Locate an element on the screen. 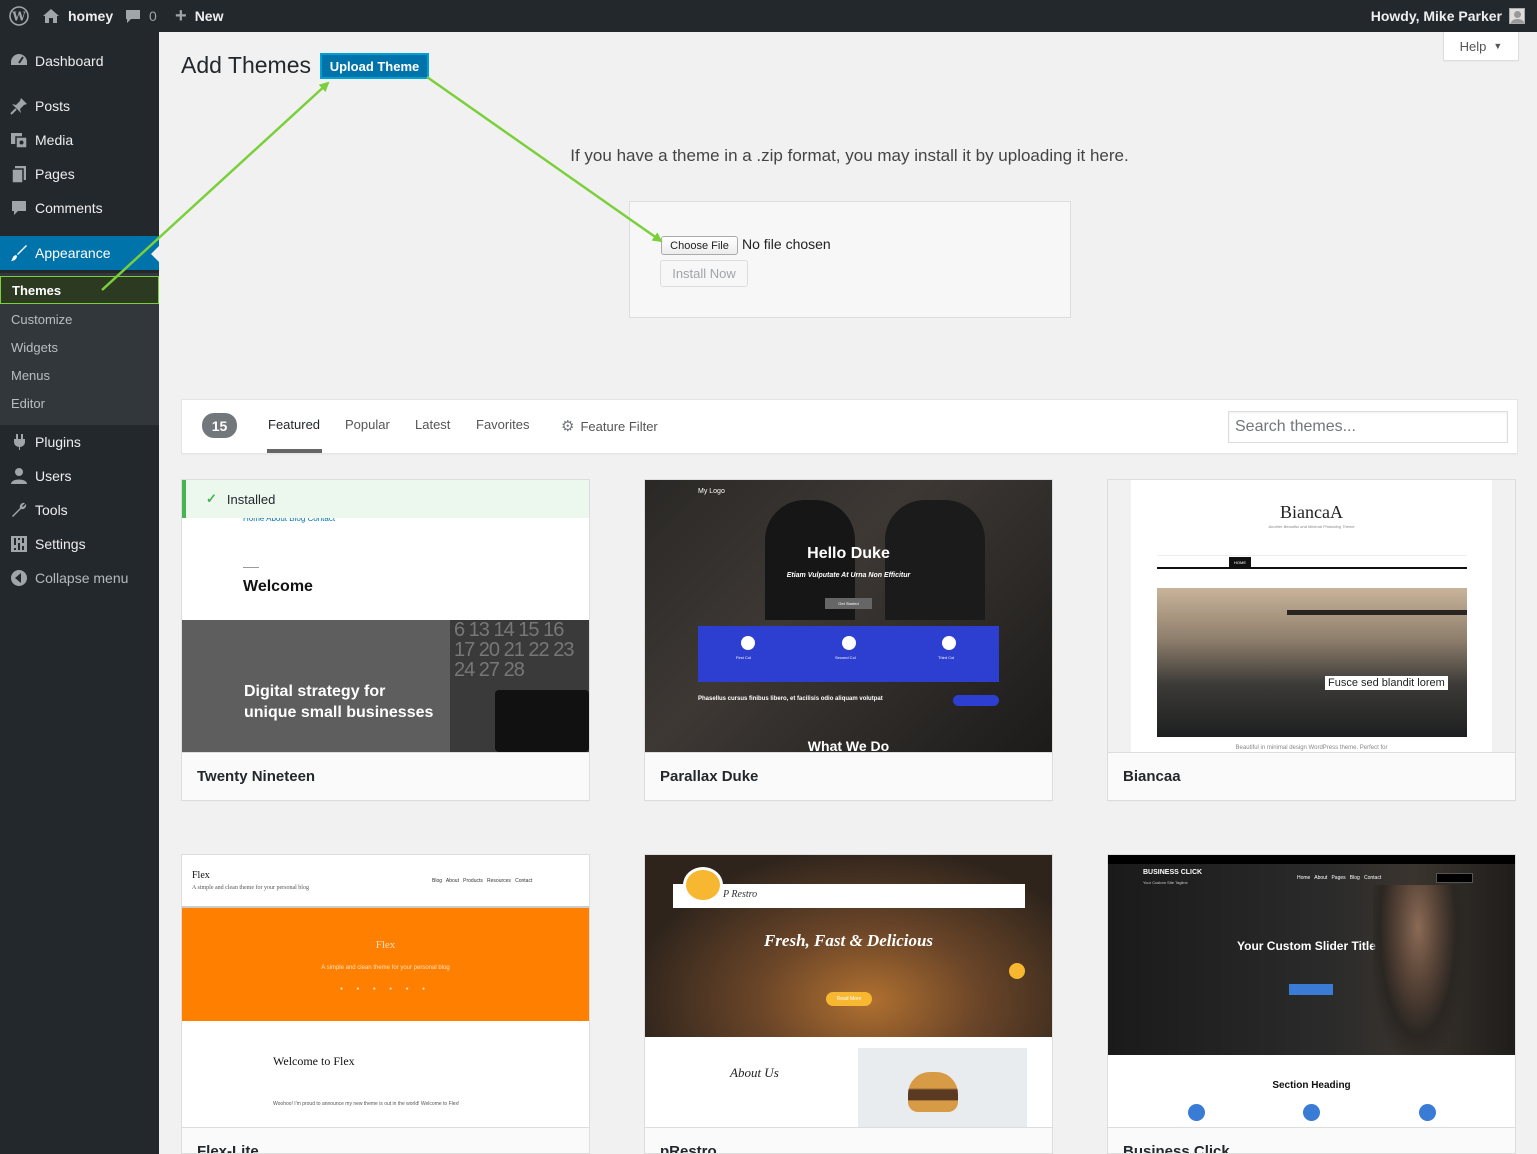 Image resolution: width=1537 pixels, height=1154 pixels. install-now-button: Install Now is located at coordinates (704, 273).